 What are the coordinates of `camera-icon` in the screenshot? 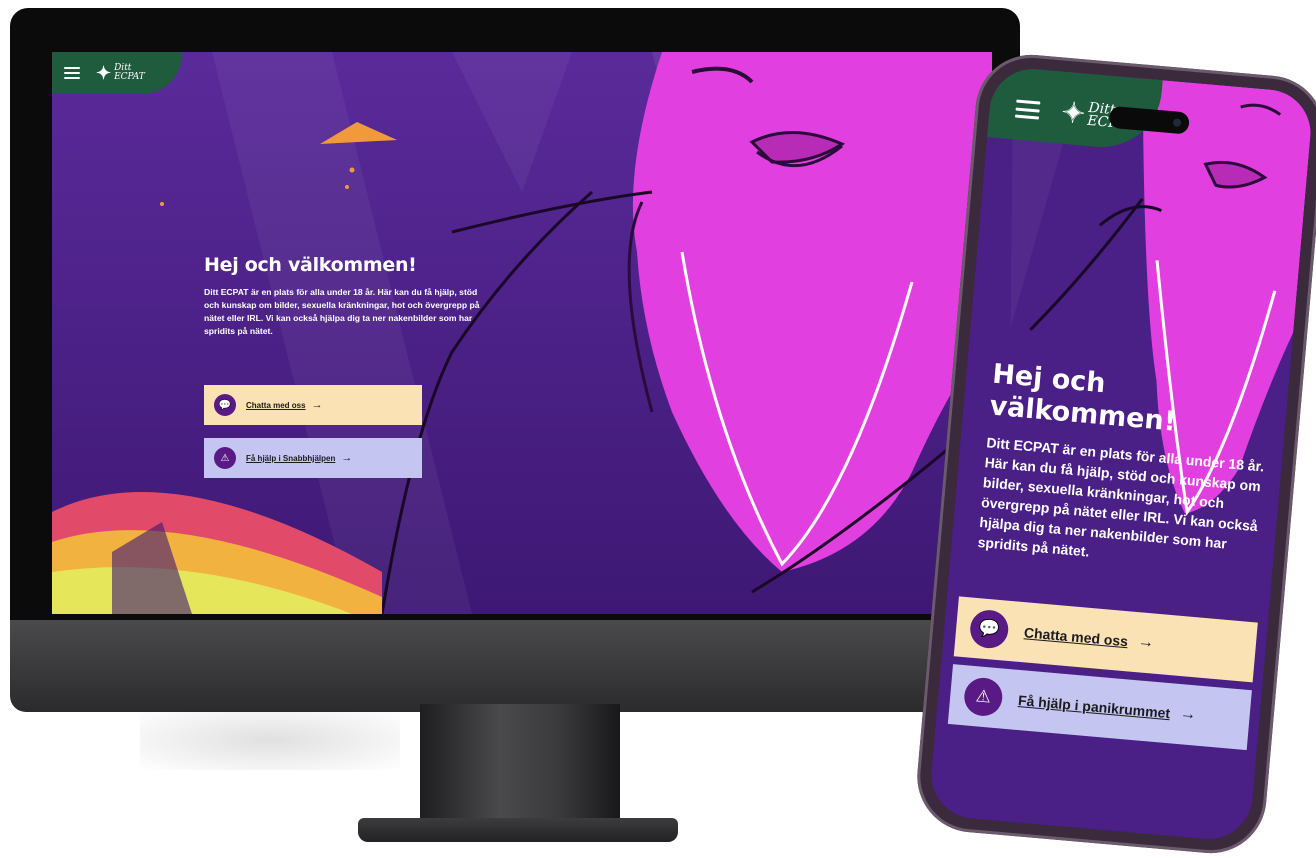 It's located at (1177, 122).